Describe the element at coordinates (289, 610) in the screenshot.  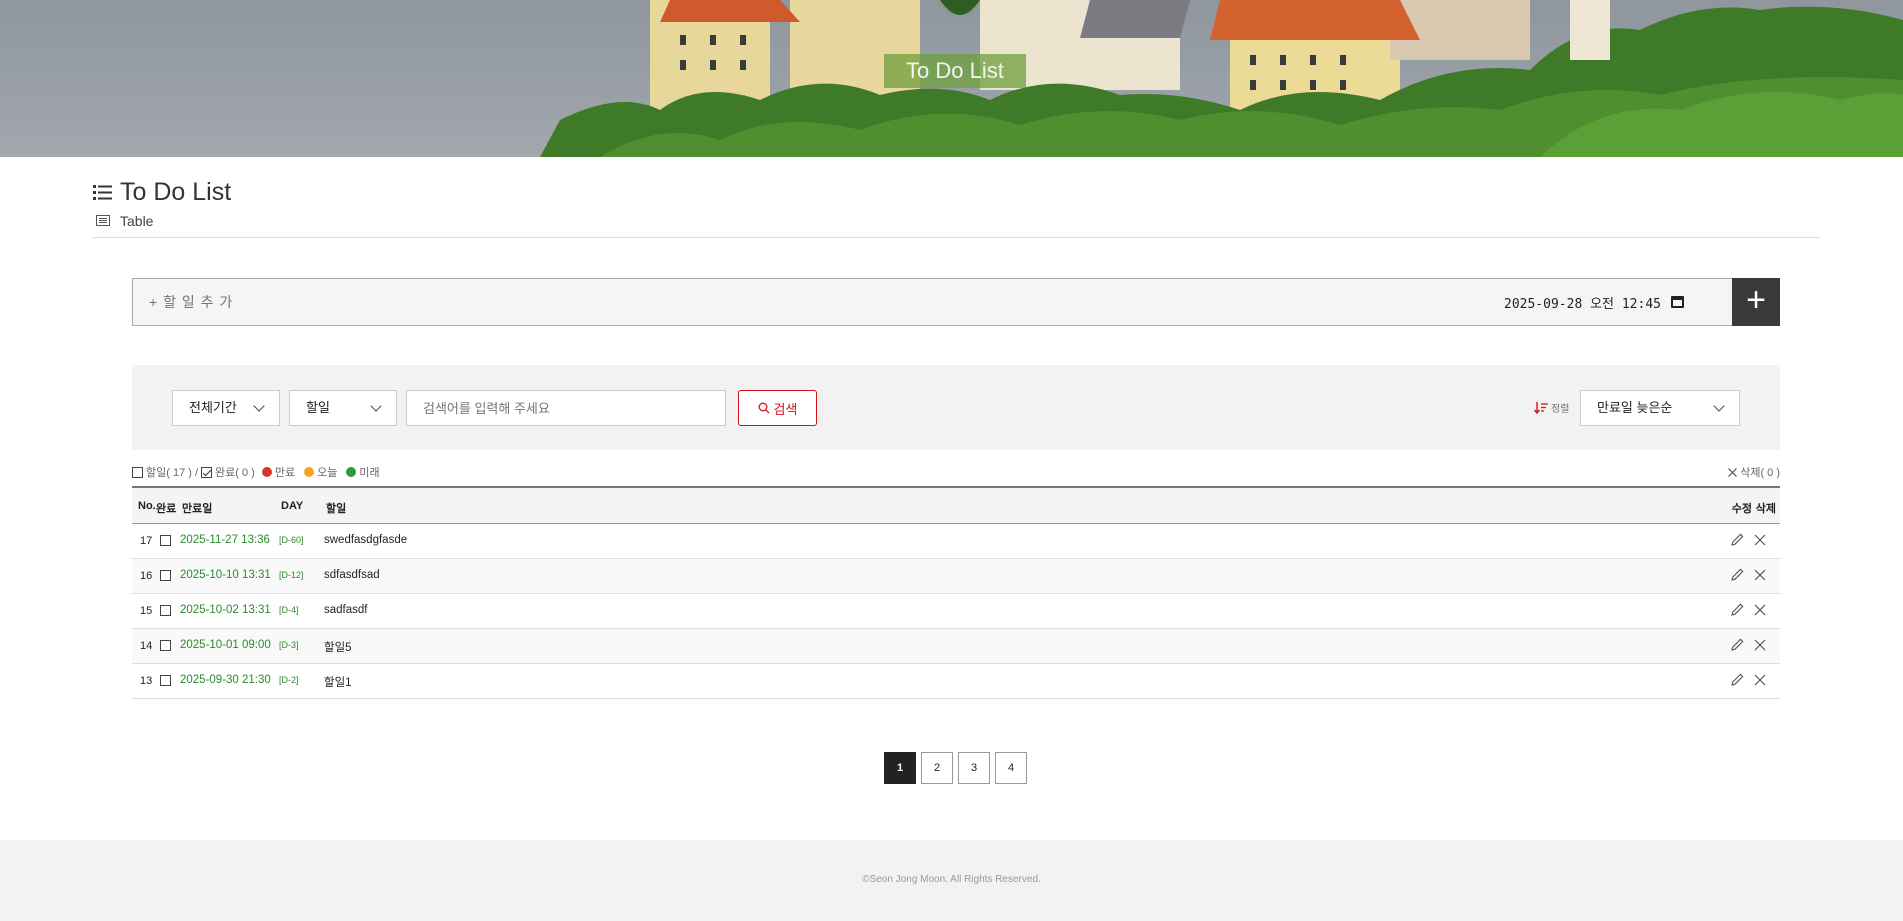
I see `row-d-day: [D-4]` at that location.